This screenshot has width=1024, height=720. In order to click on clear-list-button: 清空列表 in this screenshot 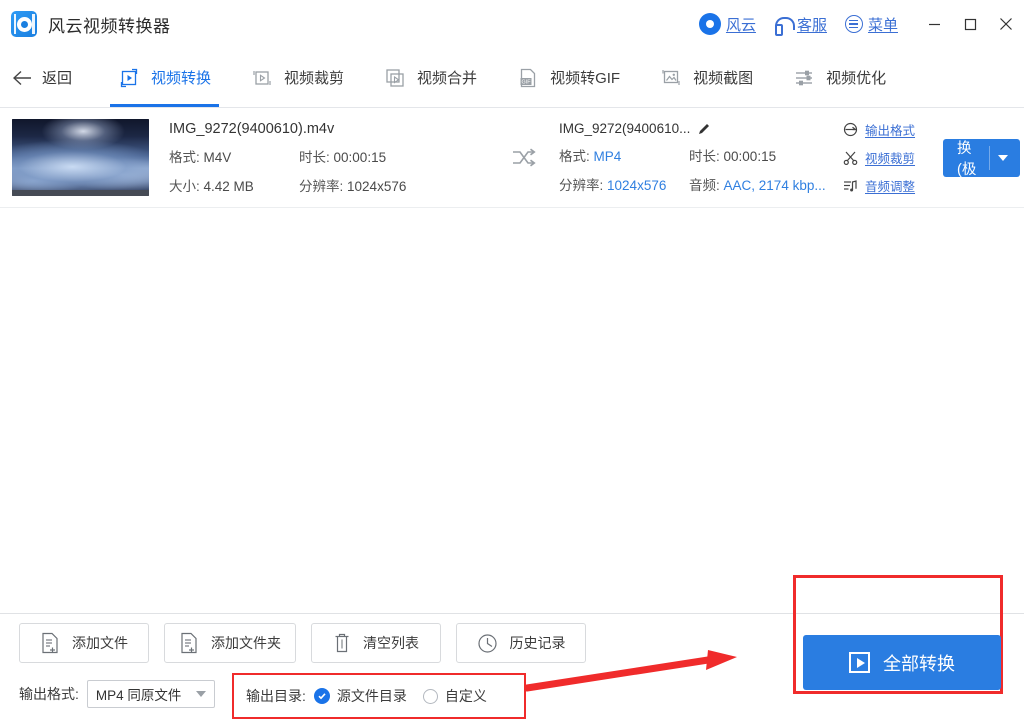, I will do `click(376, 643)`.